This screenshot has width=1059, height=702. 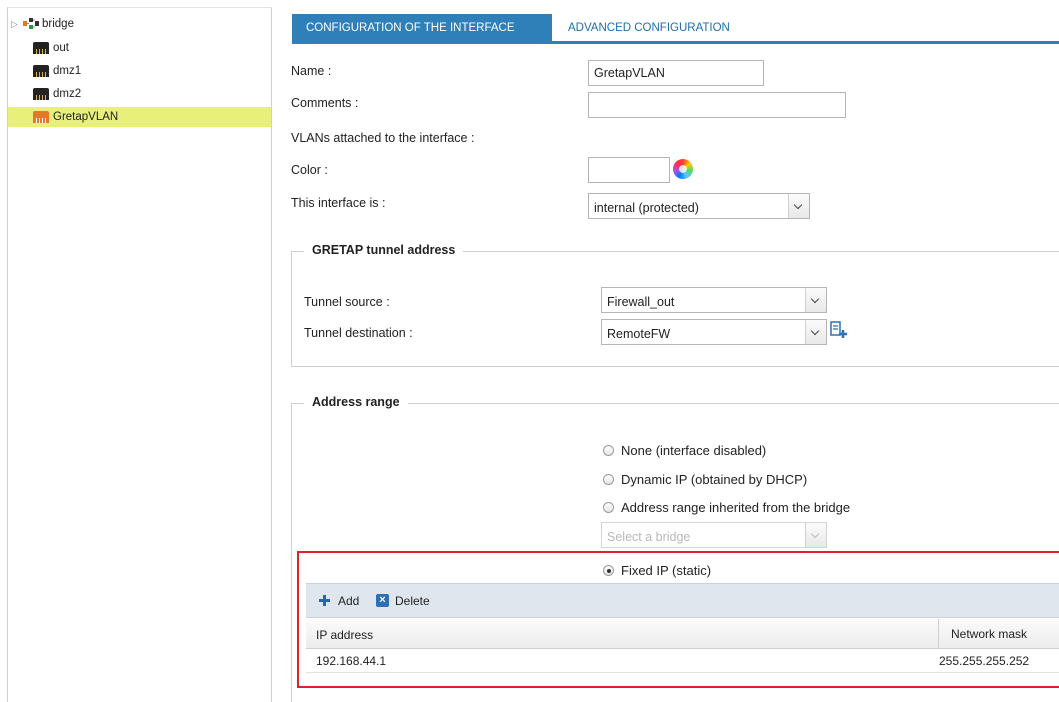 What do you see at coordinates (61, 48) in the screenshot?
I see `tree-item-label: out` at bounding box center [61, 48].